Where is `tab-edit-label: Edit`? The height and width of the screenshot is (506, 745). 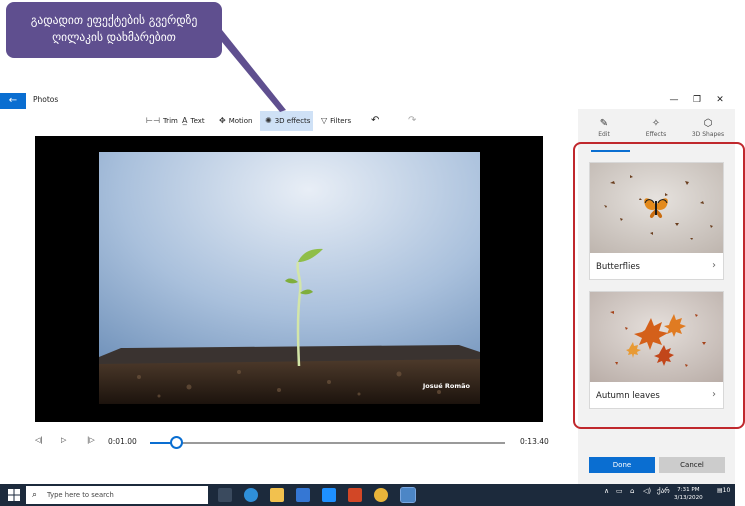 tab-edit-label: Edit is located at coordinates (604, 134).